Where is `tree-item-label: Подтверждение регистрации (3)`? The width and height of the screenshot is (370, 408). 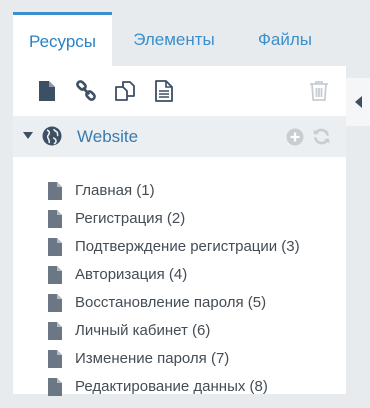 tree-item-label: Подтверждение регистрации (3) is located at coordinates (187, 247).